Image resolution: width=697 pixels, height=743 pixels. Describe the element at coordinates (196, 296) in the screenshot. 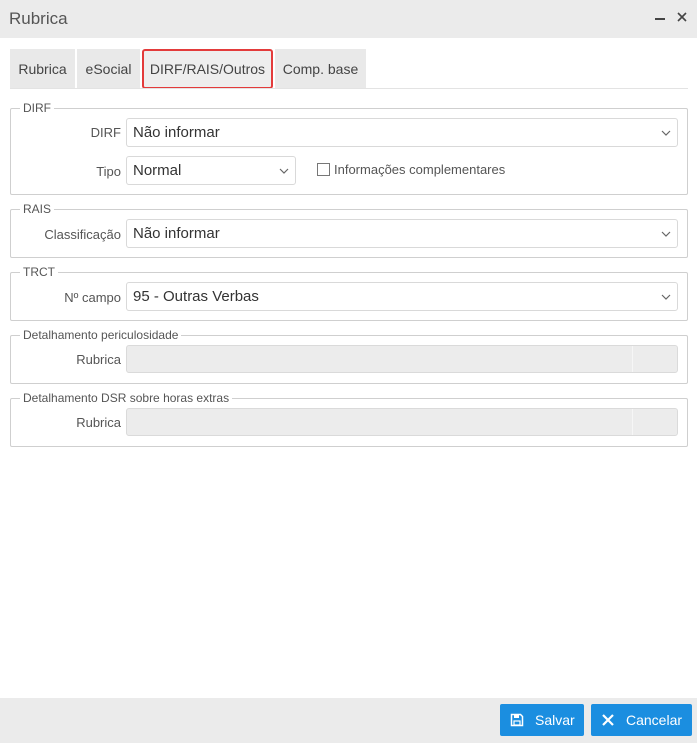

I see `campo-select-value: 95 - Outras Verbas` at that location.